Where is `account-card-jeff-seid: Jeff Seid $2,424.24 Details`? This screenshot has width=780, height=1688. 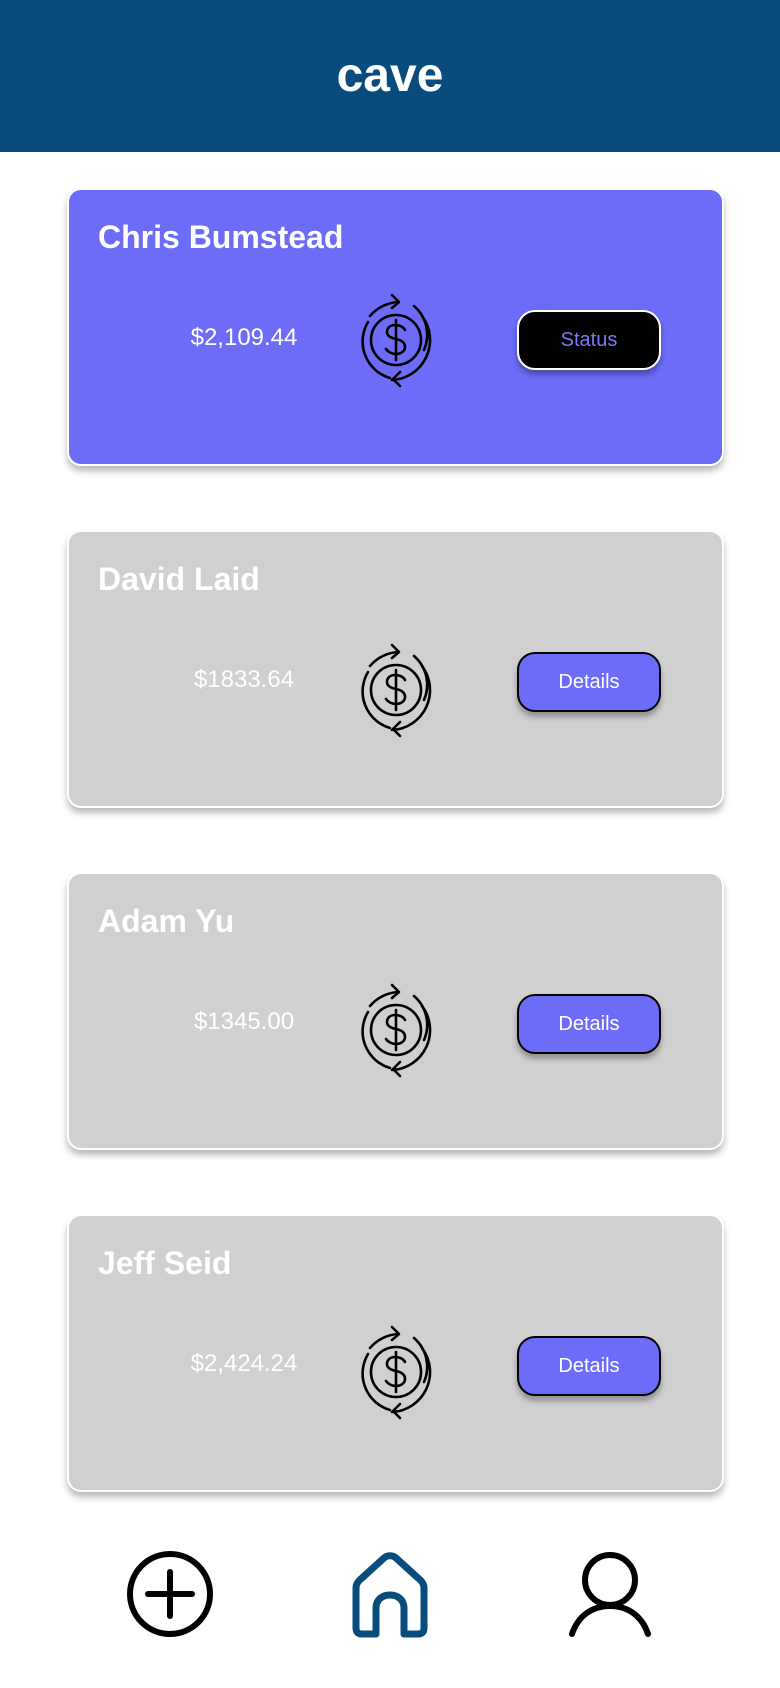 account-card-jeff-seid: Jeff Seid $2,424.24 Details is located at coordinates (395, 1353).